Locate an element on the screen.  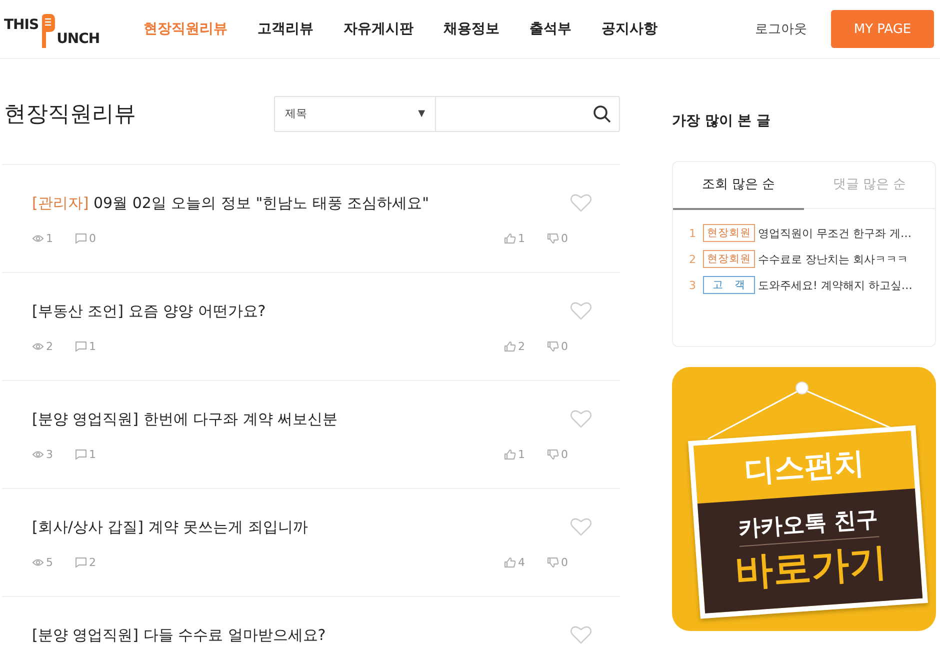
count: 3 is located at coordinates (49, 454).